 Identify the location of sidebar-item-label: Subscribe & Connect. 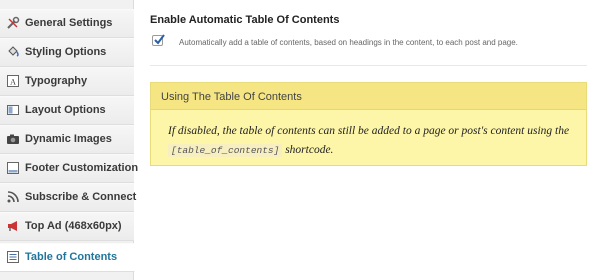
(81, 197).